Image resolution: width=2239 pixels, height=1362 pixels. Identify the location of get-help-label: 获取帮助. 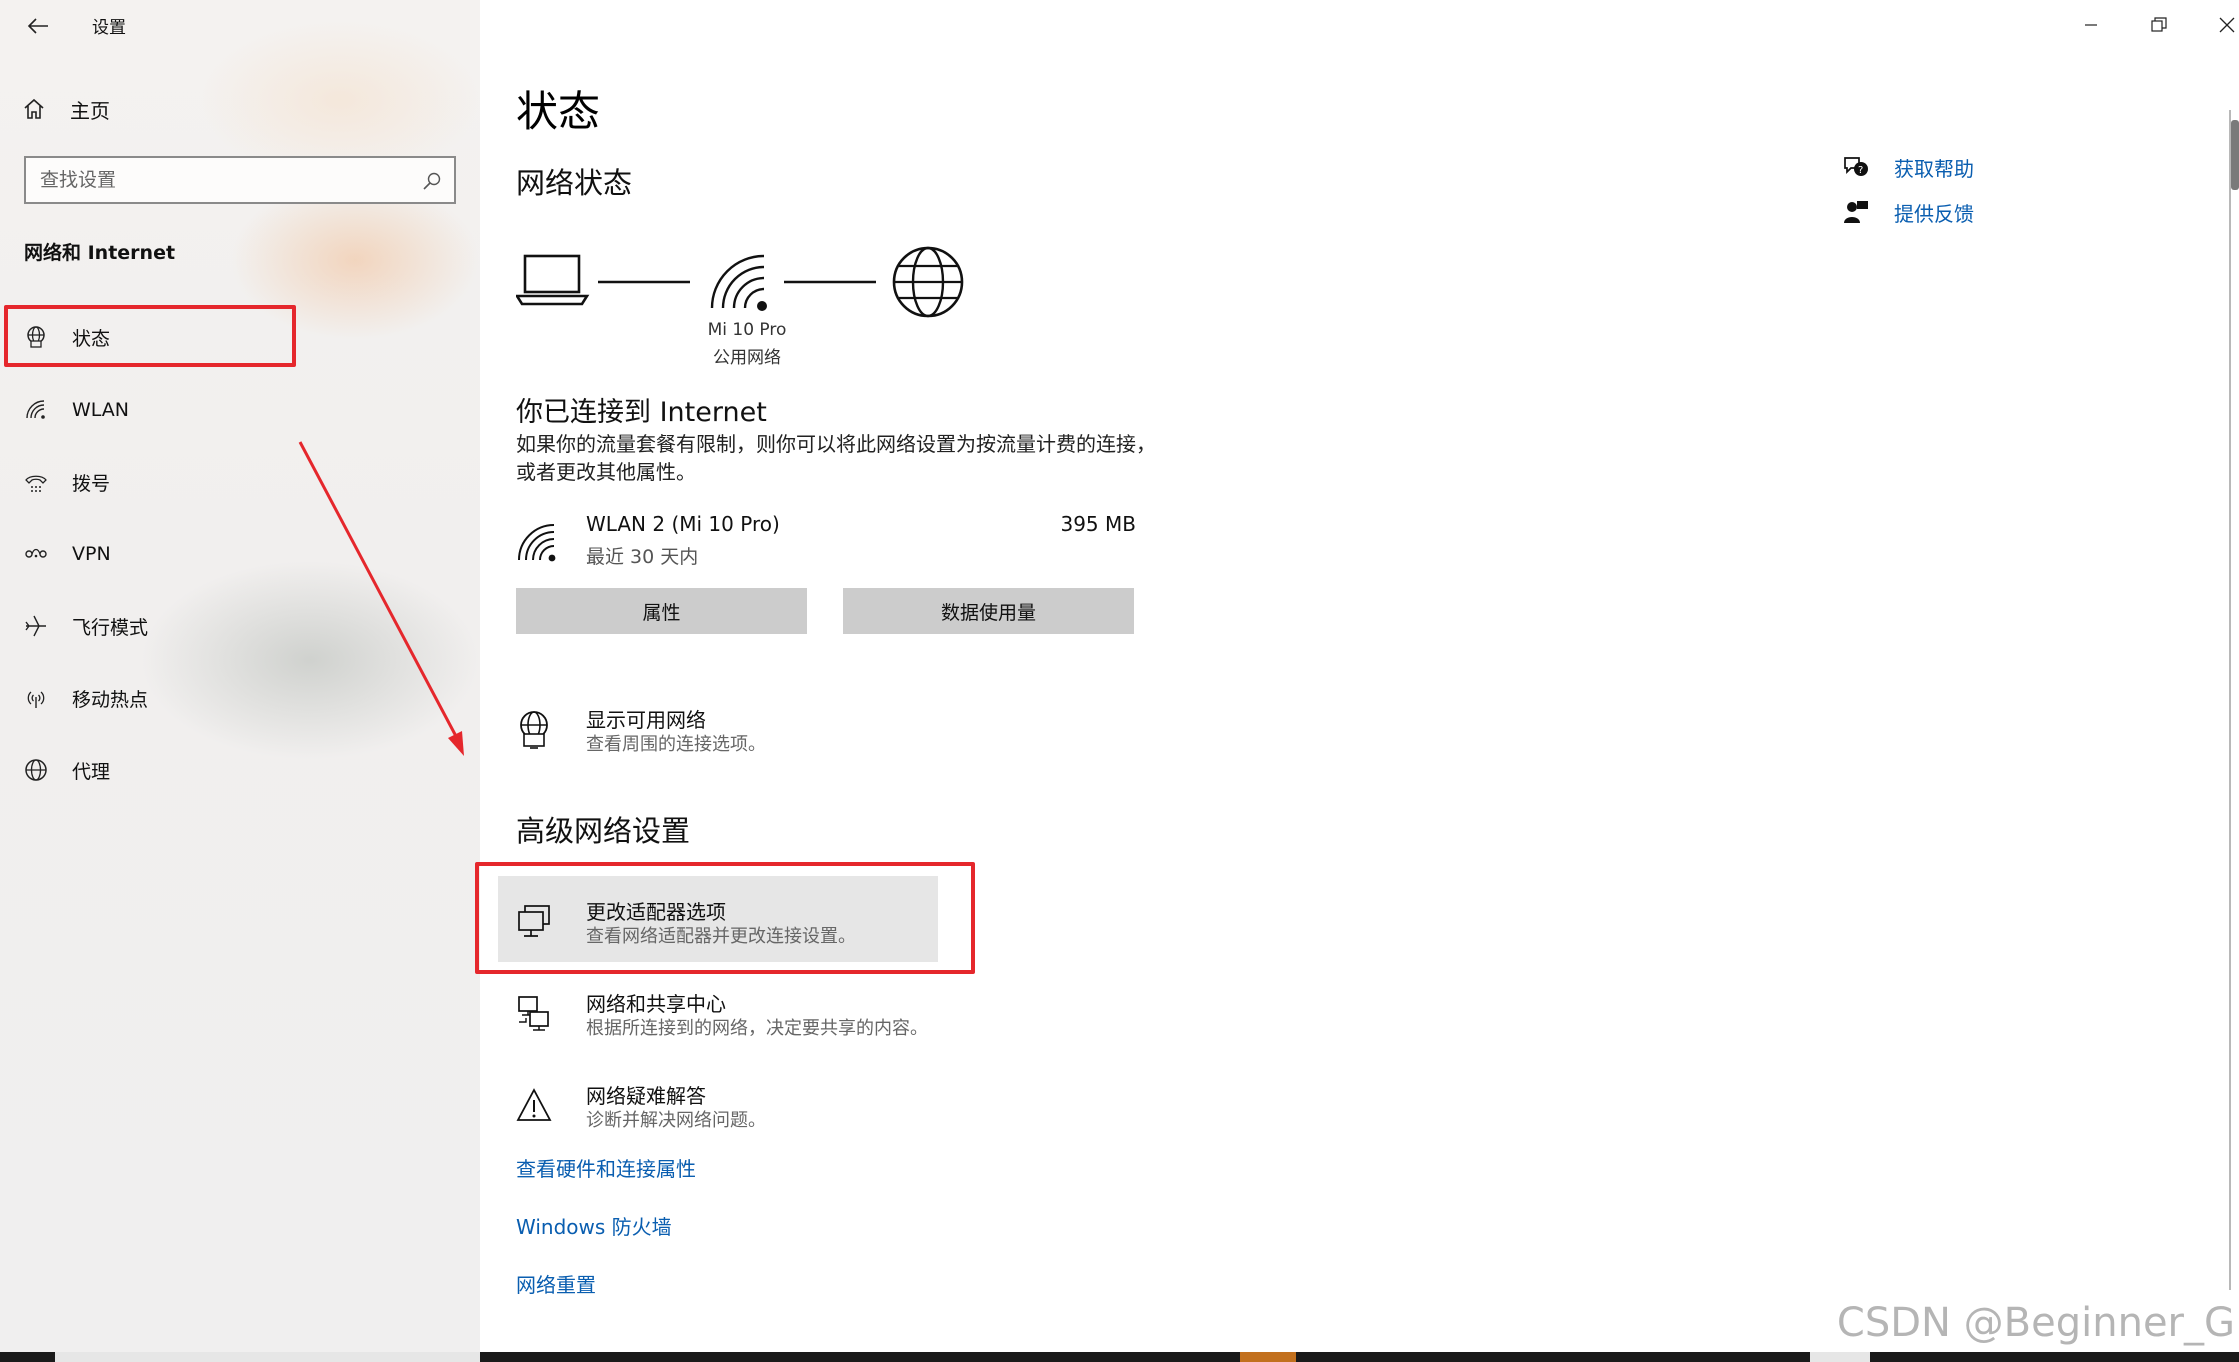
(1934, 168).